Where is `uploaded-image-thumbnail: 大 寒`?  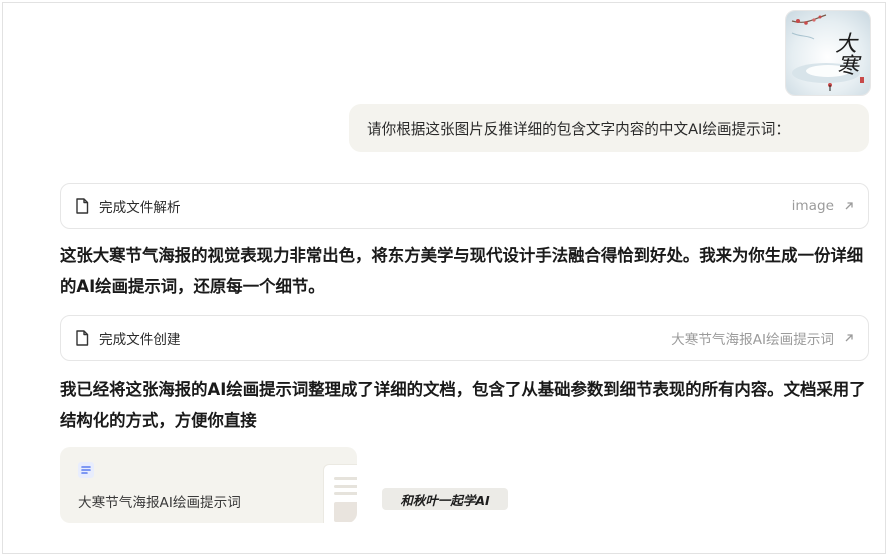 uploaded-image-thumbnail: 大 寒 is located at coordinates (828, 53).